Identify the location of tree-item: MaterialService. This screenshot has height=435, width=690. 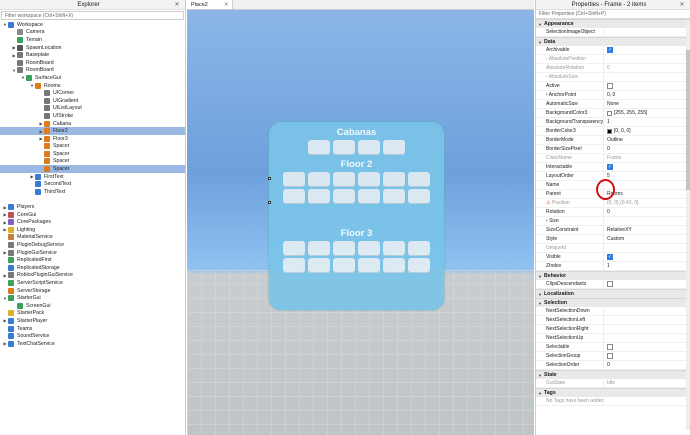
(92, 238).